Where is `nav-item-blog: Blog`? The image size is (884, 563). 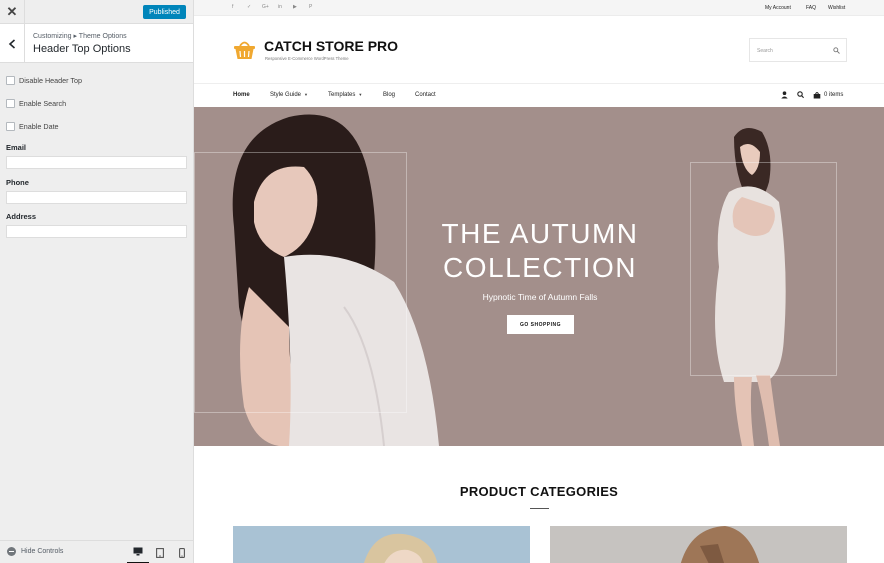 nav-item-blog: Blog is located at coordinates (389, 95).